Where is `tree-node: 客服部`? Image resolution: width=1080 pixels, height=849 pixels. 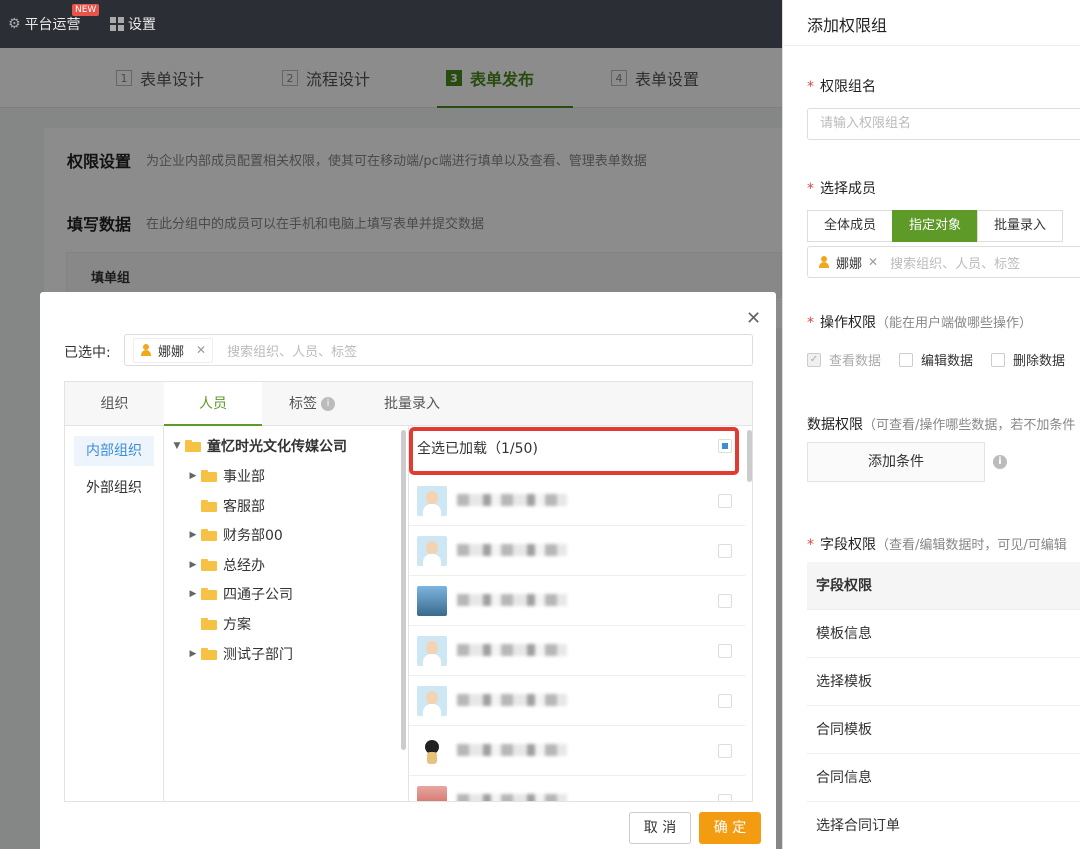
tree-node: 客服部 is located at coordinates (225, 506).